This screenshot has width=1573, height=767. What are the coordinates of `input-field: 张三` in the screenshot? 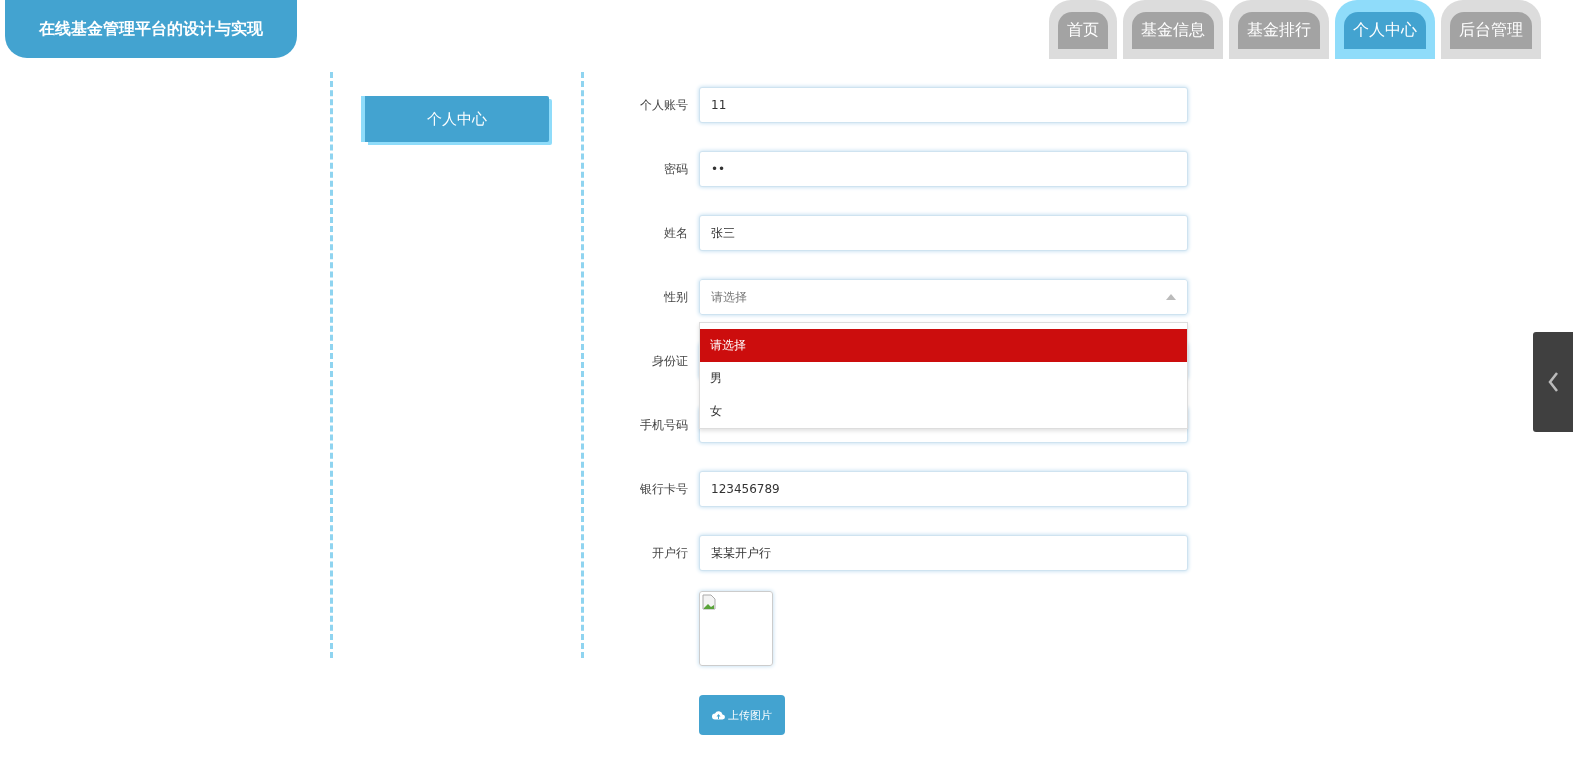 It's located at (943, 233).